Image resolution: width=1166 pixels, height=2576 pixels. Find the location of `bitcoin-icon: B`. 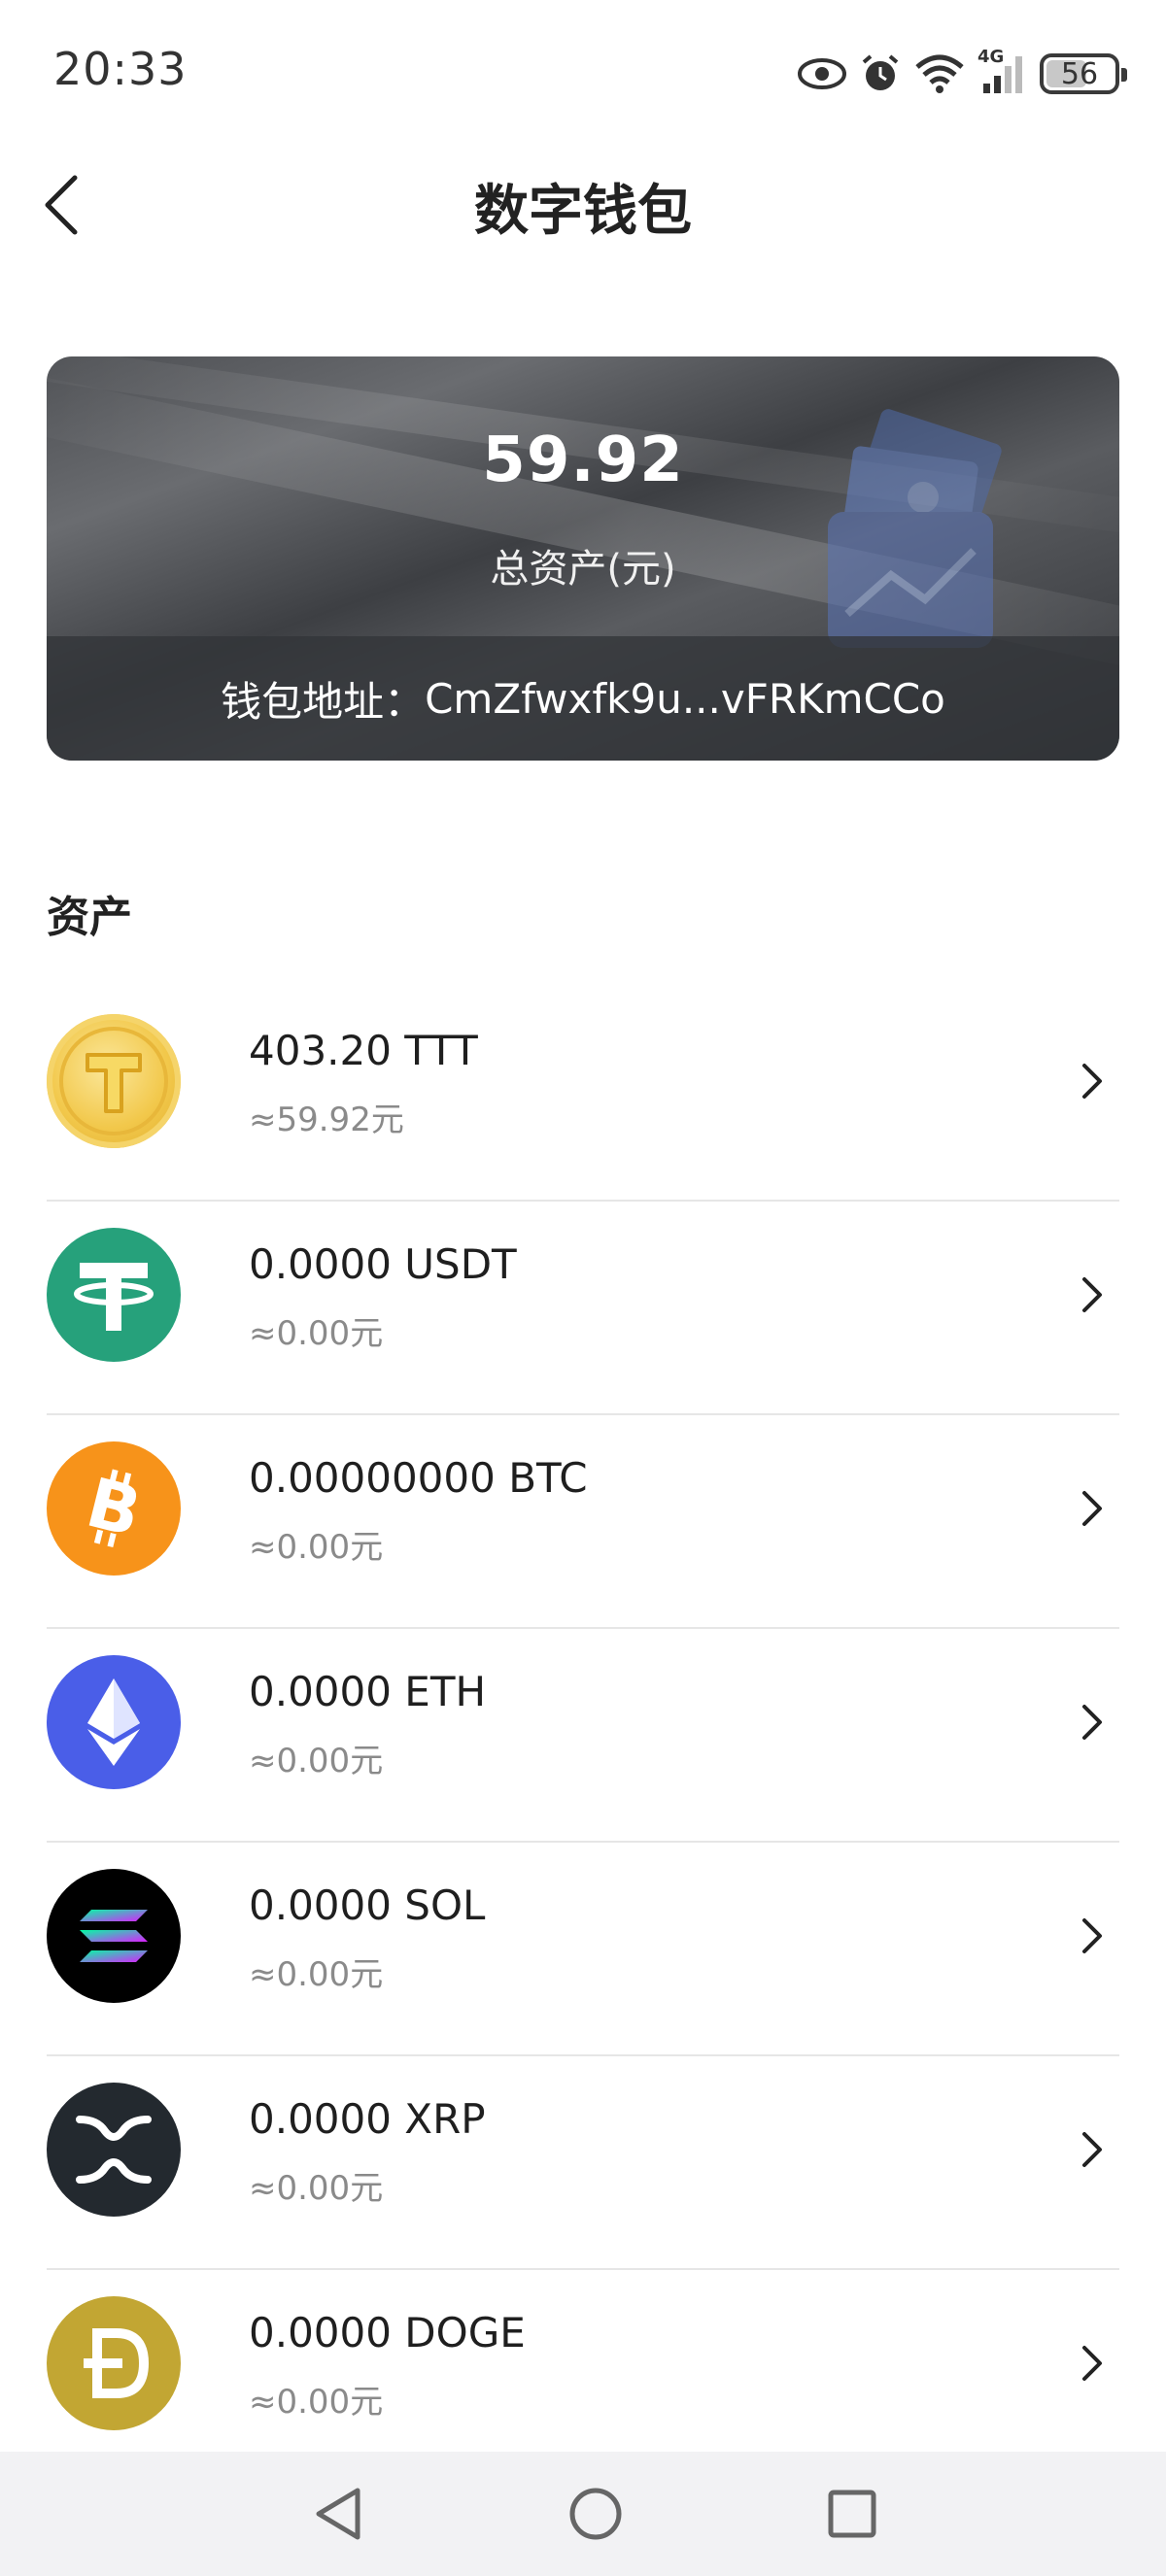

bitcoin-icon: B is located at coordinates (114, 1508).